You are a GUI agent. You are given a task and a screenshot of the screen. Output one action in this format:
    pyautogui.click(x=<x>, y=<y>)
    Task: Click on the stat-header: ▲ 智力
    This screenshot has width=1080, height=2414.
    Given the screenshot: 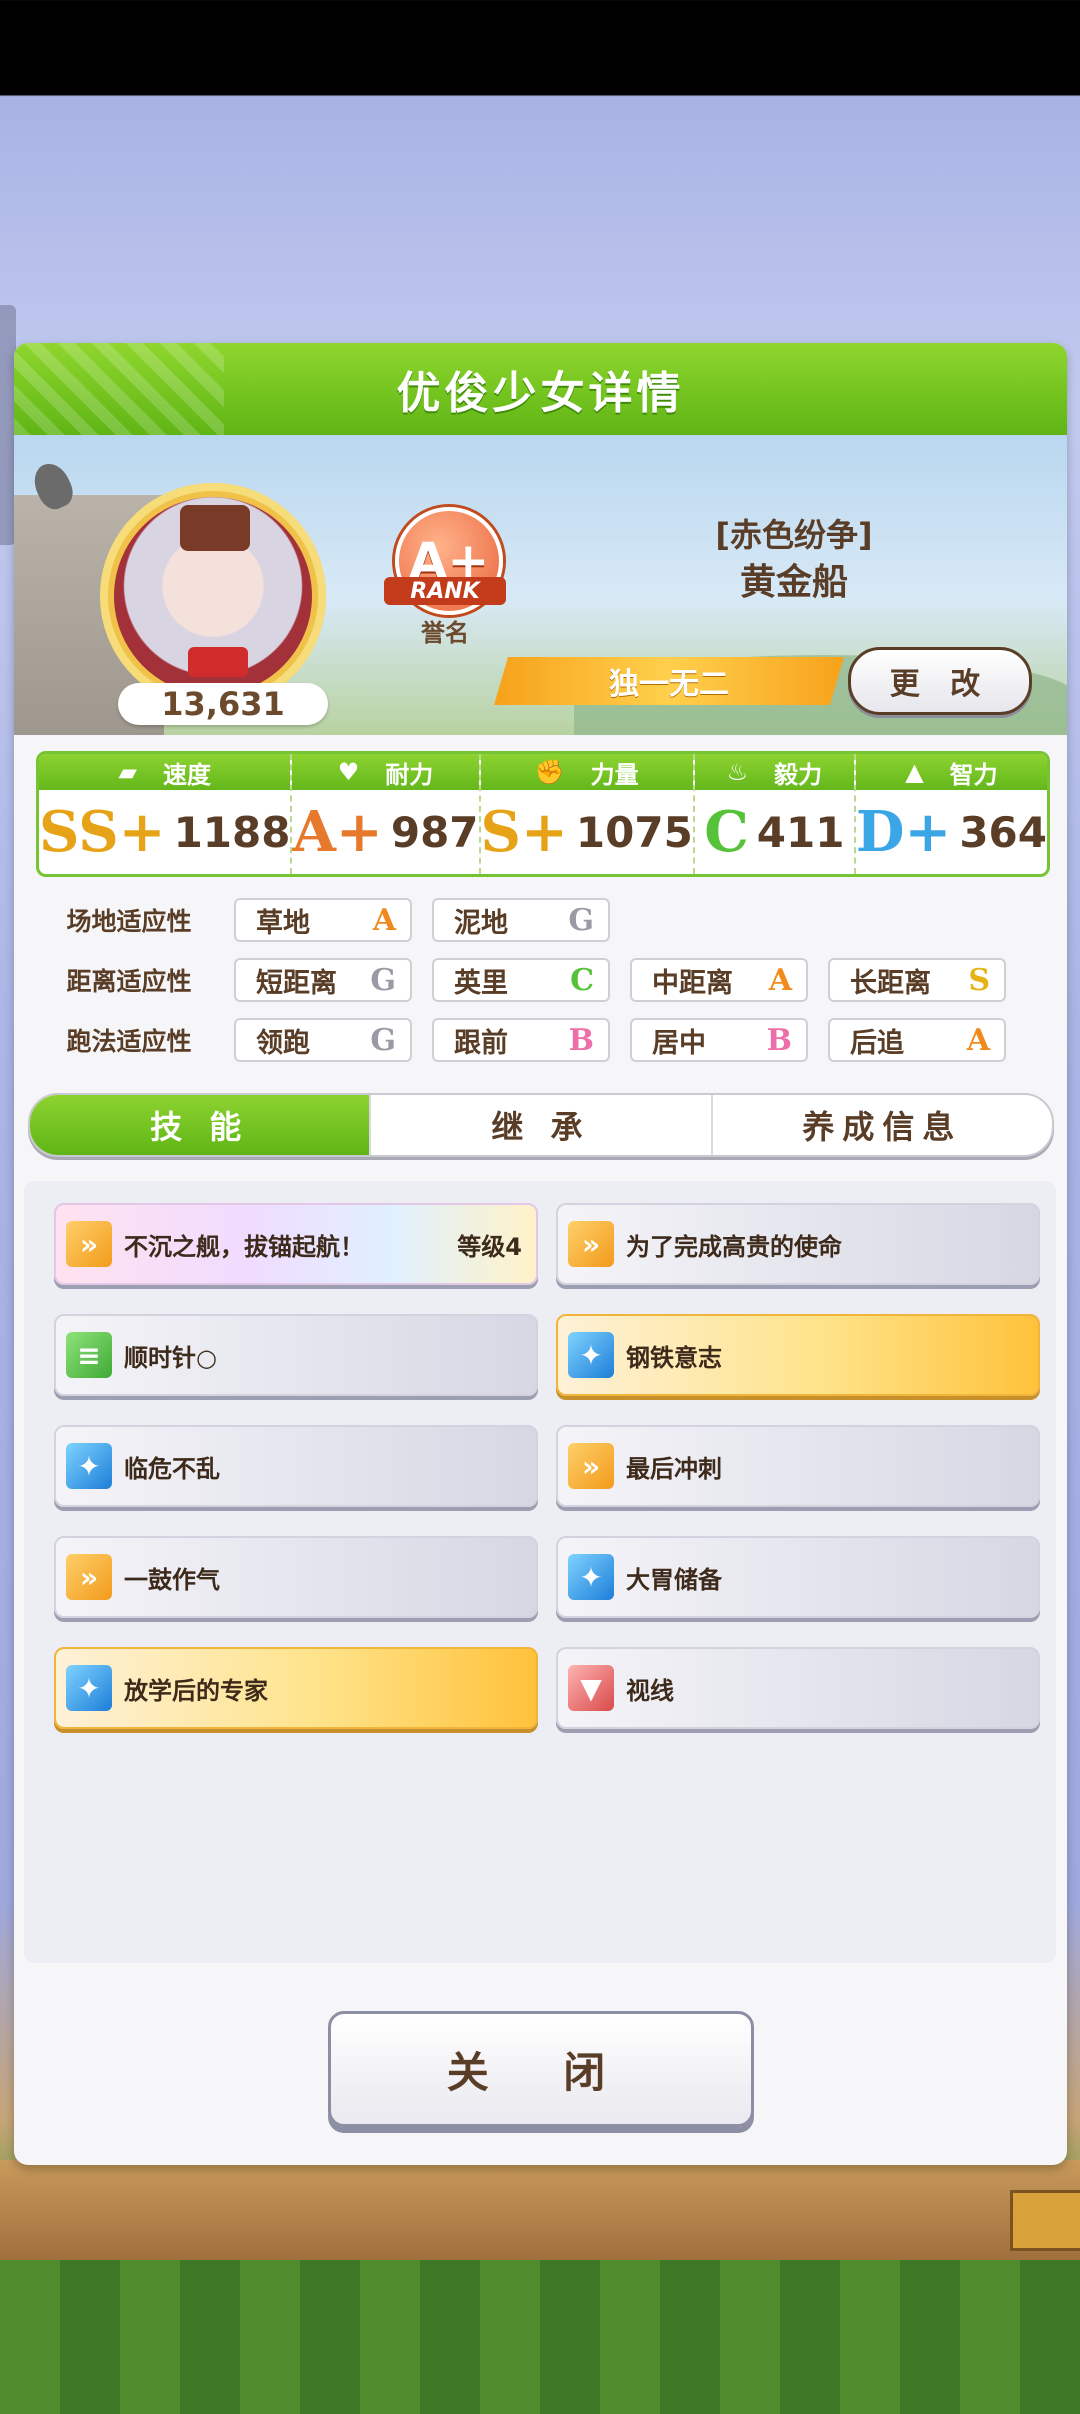 What is the action you would take?
    pyautogui.click(x=951, y=772)
    